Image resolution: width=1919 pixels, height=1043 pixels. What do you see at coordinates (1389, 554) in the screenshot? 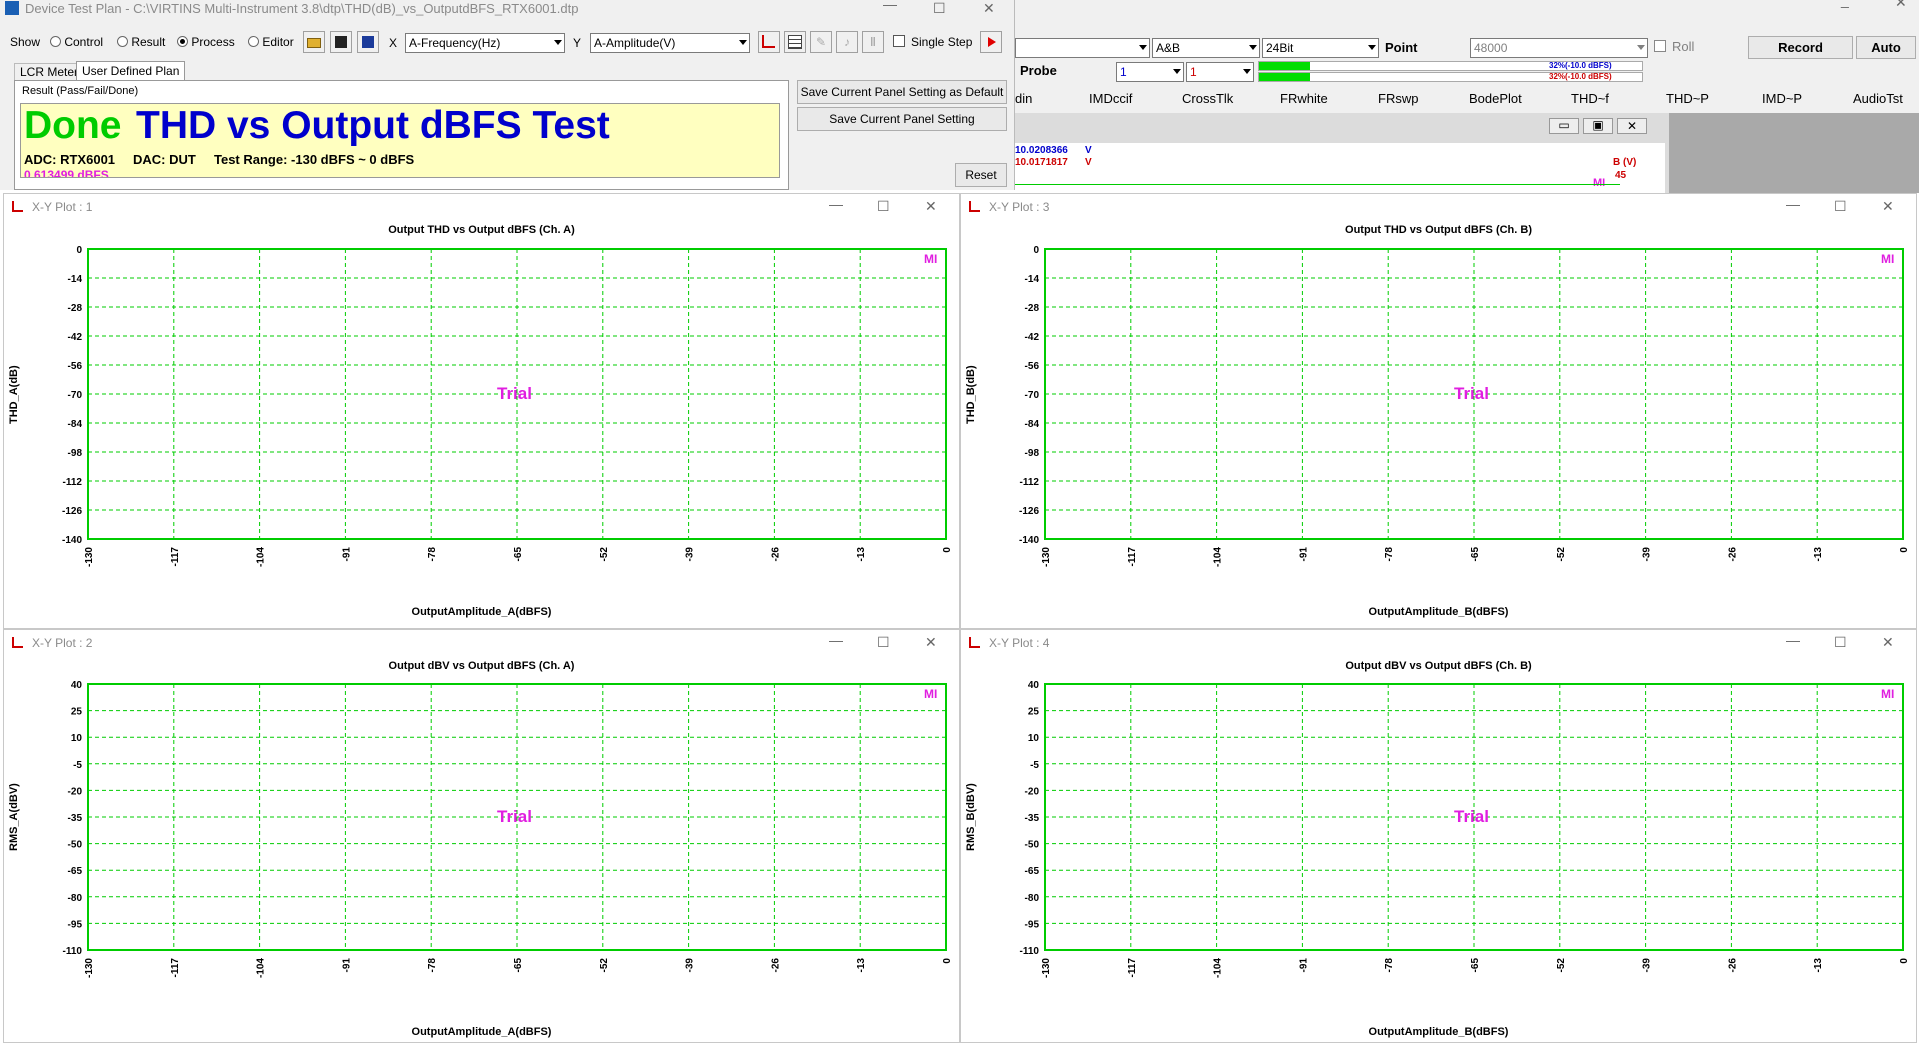
I see `x-tick-label: -78` at bounding box center [1389, 554].